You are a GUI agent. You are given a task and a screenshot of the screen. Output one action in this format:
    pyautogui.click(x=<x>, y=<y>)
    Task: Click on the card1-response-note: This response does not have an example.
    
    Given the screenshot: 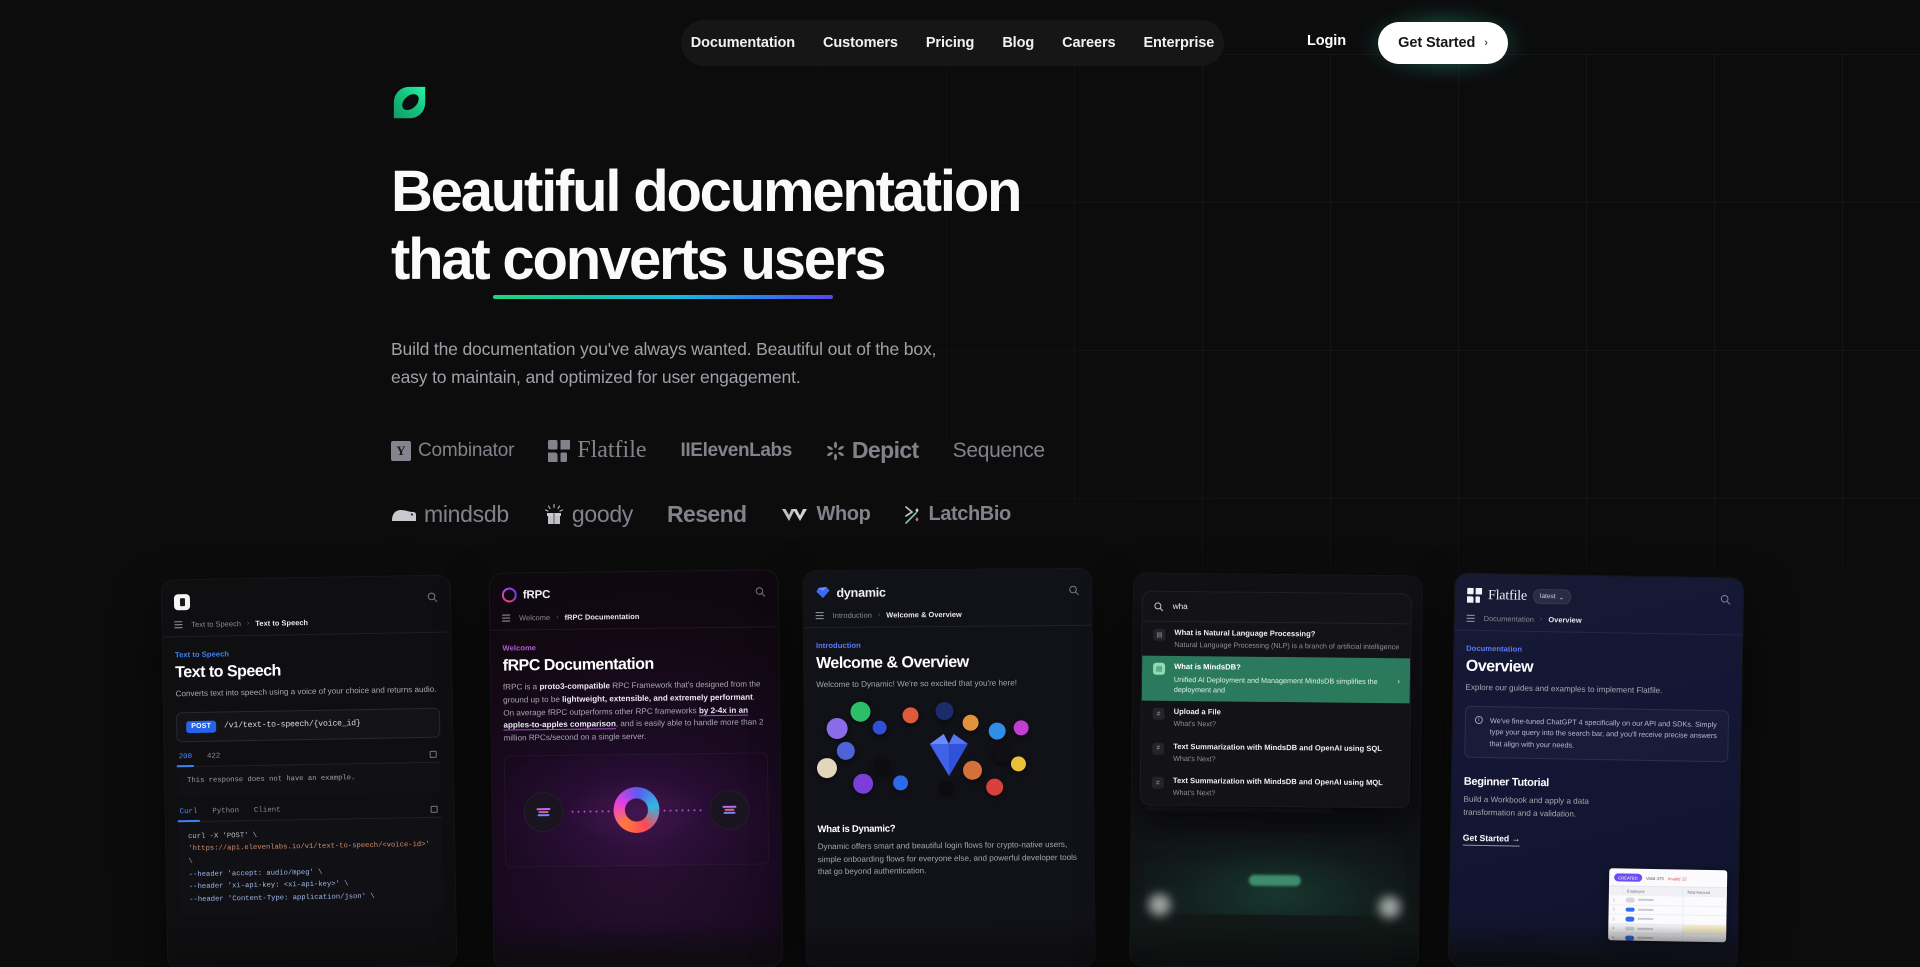 What is the action you would take?
    pyautogui.click(x=309, y=780)
    